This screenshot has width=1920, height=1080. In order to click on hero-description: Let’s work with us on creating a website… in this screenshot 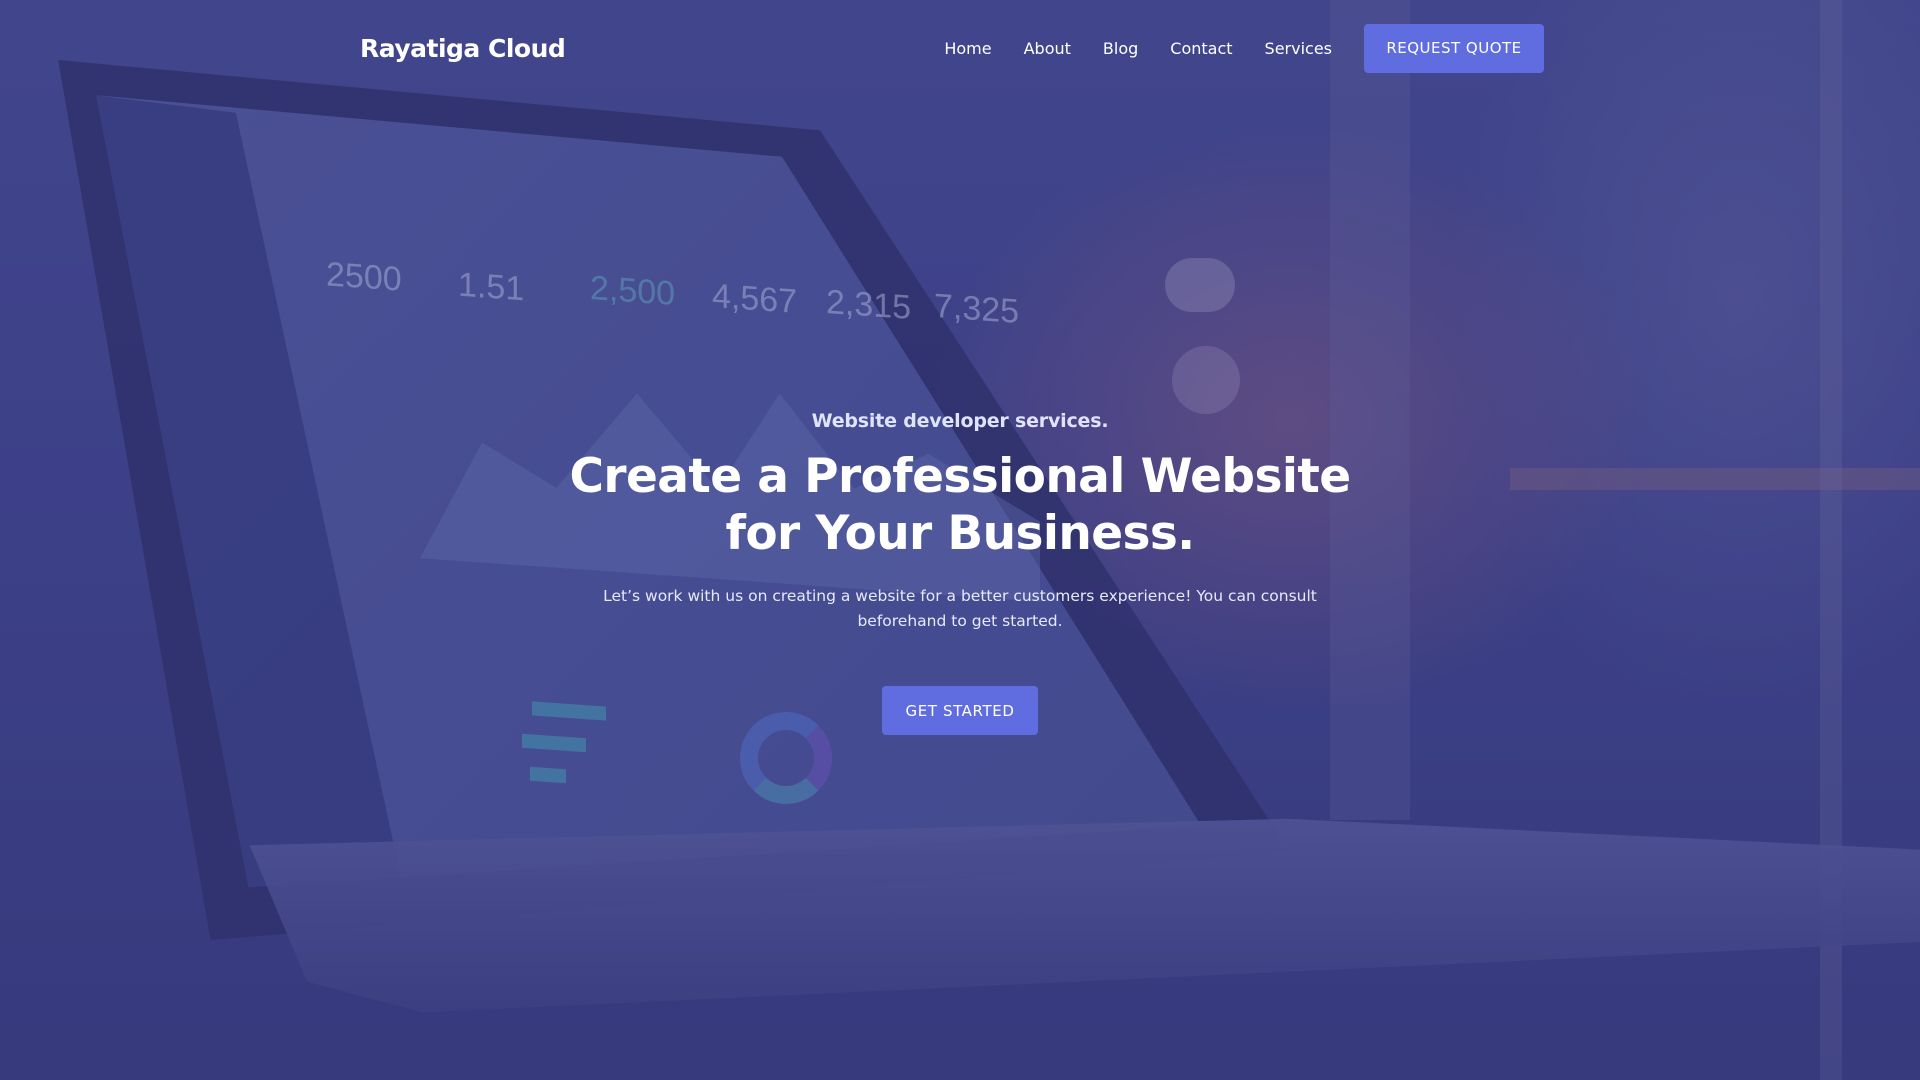, I will do `click(960, 608)`.